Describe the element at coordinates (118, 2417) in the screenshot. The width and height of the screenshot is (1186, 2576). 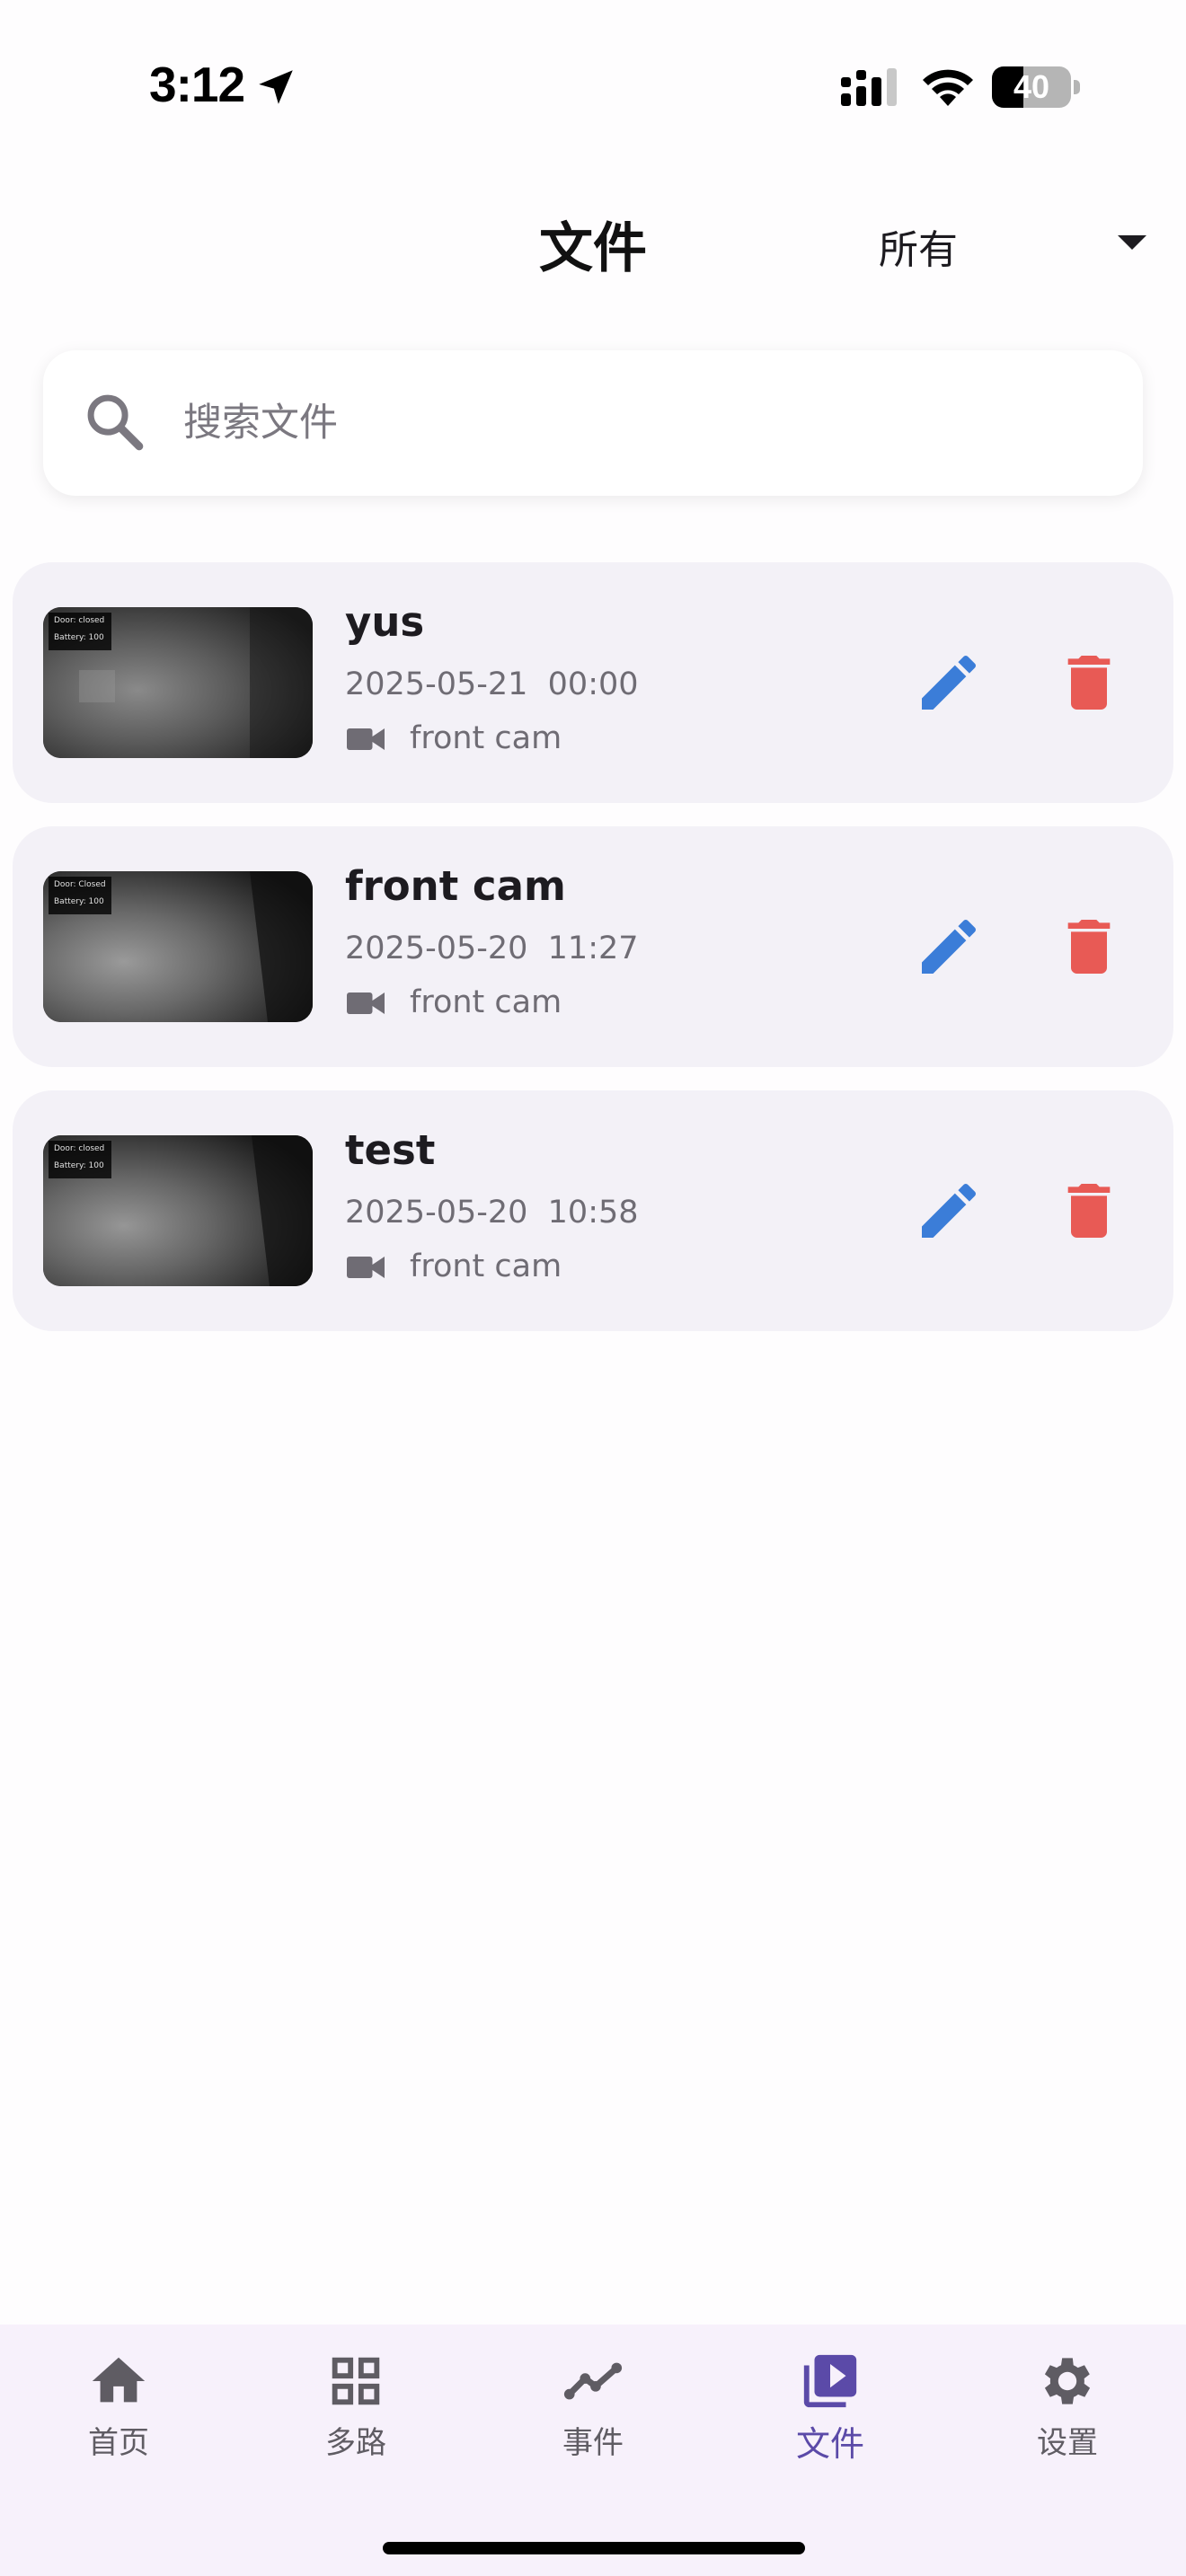
I see `nav-item-home: 首页` at that location.